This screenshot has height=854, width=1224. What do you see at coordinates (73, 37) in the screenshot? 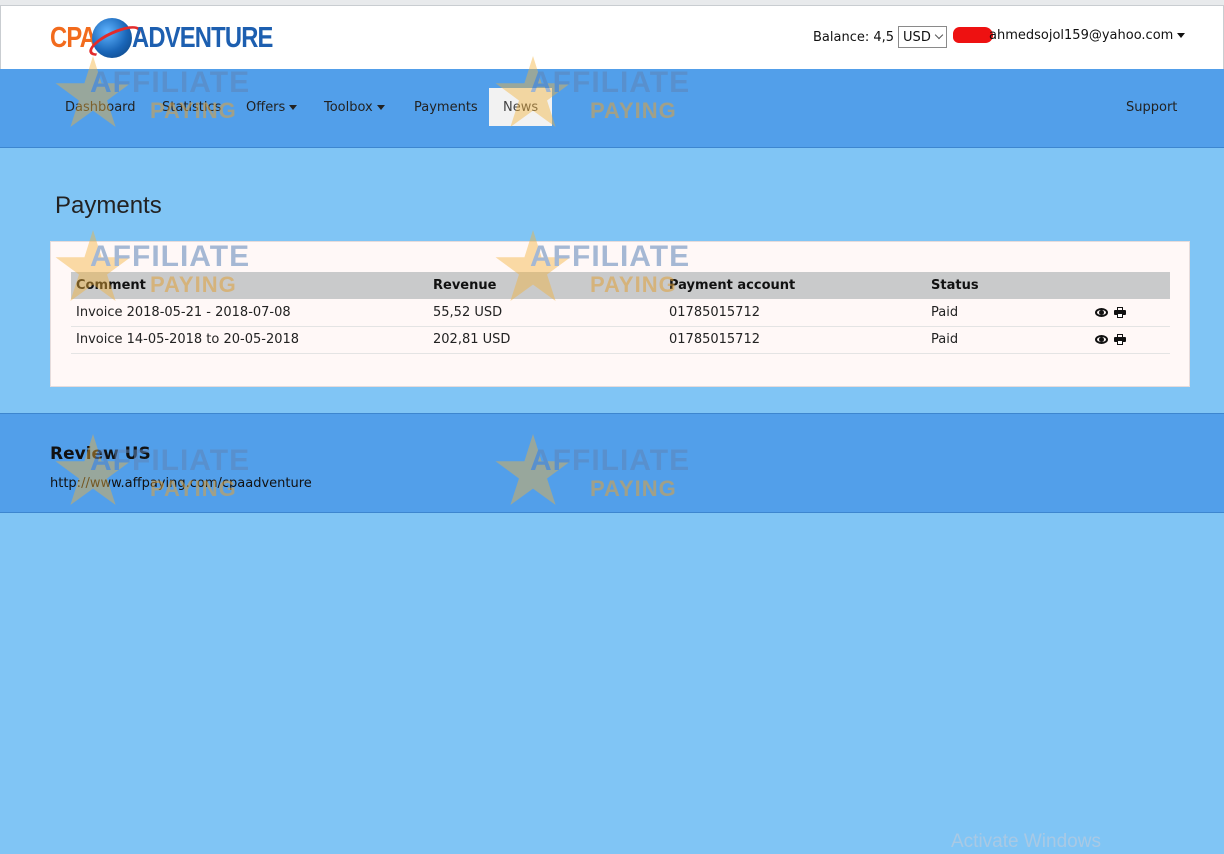
I see `logo-text-cpa: CPA` at bounding box center [73, 37].